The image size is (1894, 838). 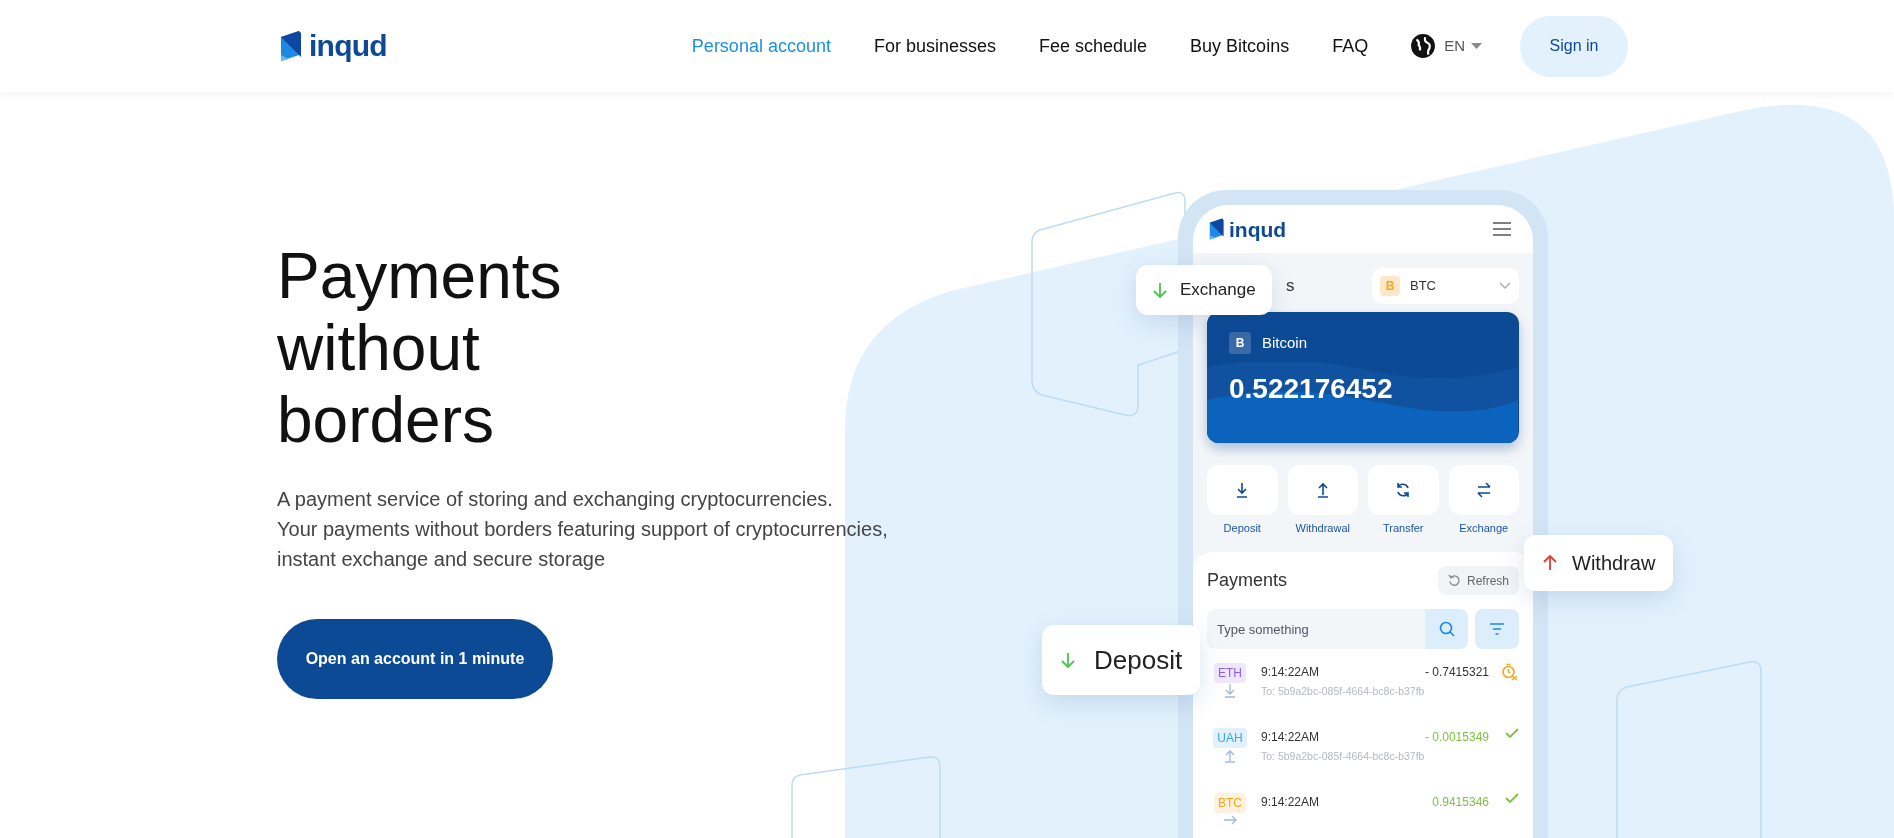 I want to click on nav-link: Personal account, so click(x=761, y=46).